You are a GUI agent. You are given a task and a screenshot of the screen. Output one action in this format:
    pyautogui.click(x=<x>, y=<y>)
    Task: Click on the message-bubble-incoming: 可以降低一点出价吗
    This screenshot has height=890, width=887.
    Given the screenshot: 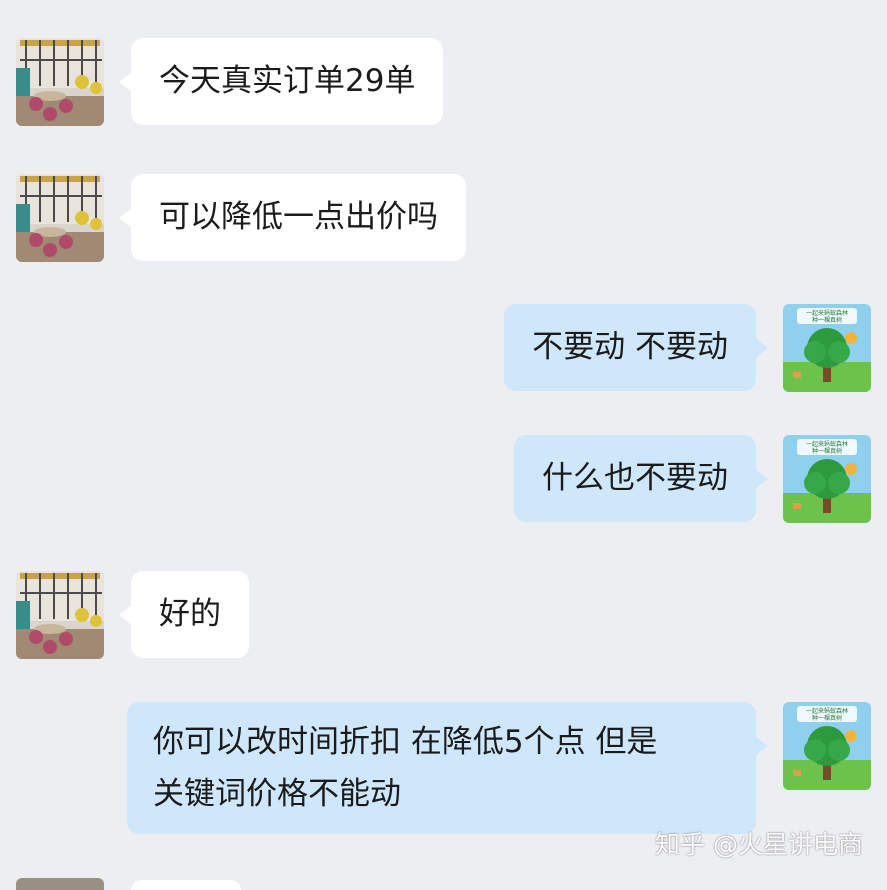 What is the action you would take?
    pyautogui.click(x=292, y=217)
    